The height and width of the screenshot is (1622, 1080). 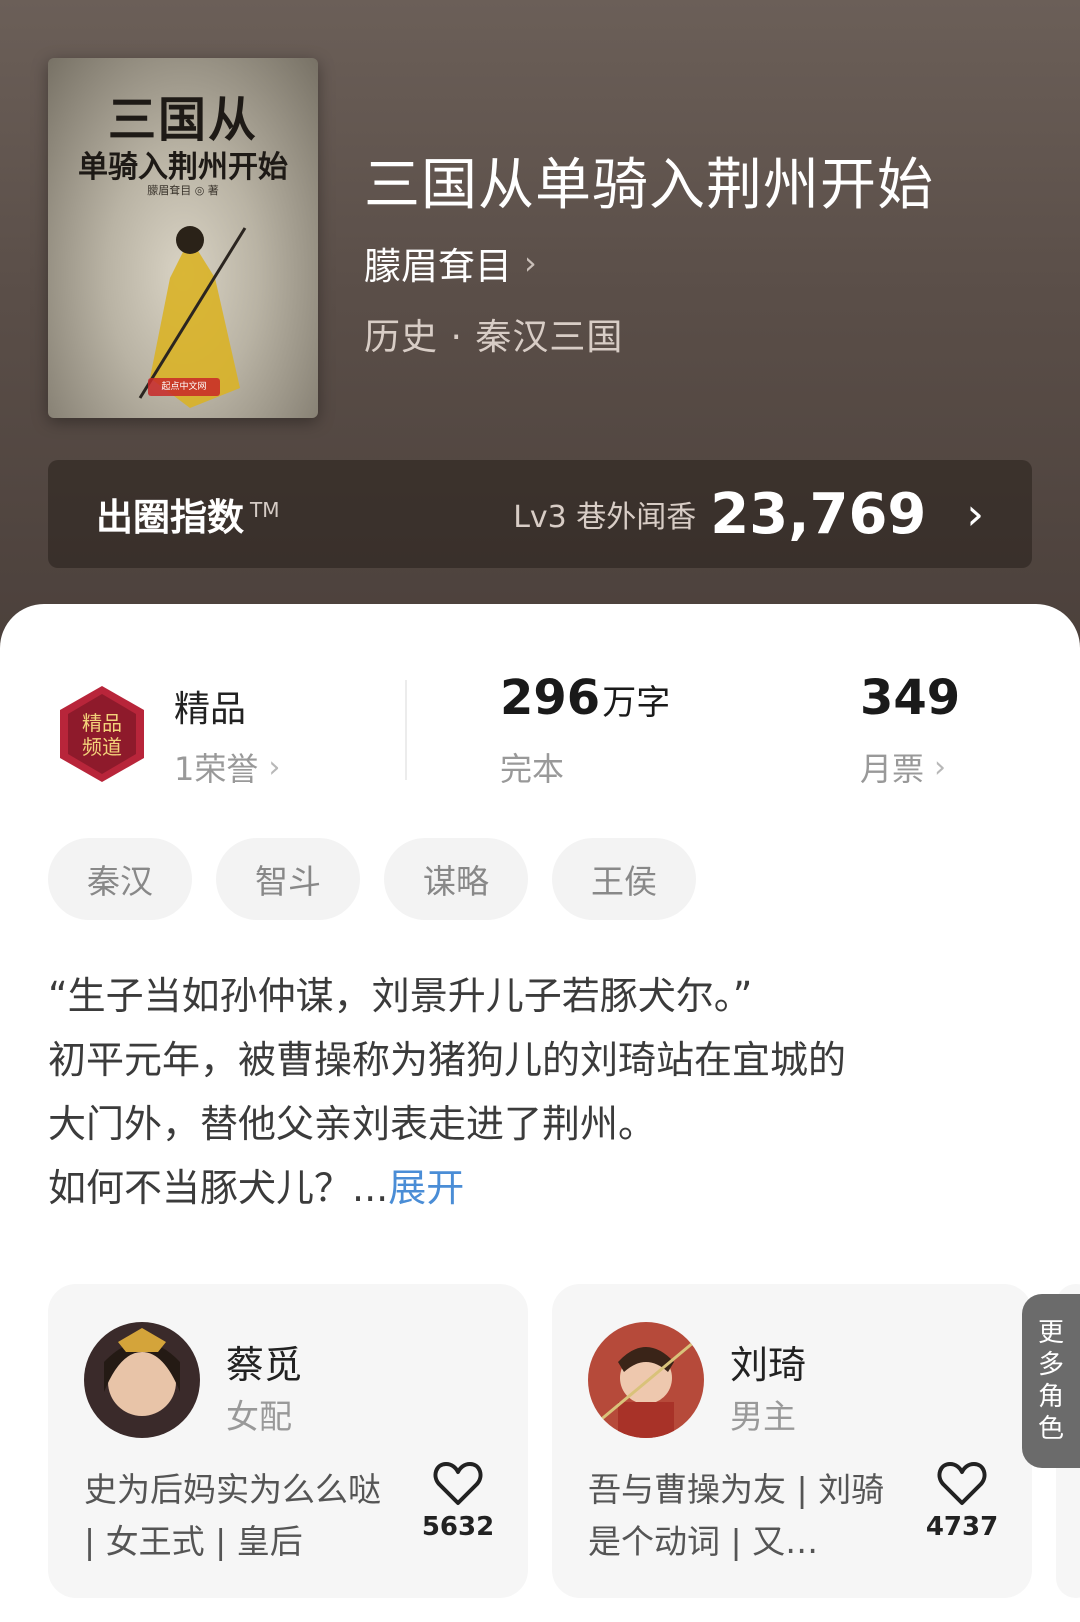 What do you see at coordinates (232, 1515) in the screenshot?
I see `character-description: 史为后妈实为么么哒 | 女王式 | 皇后` at bounding box center [232, 1515].